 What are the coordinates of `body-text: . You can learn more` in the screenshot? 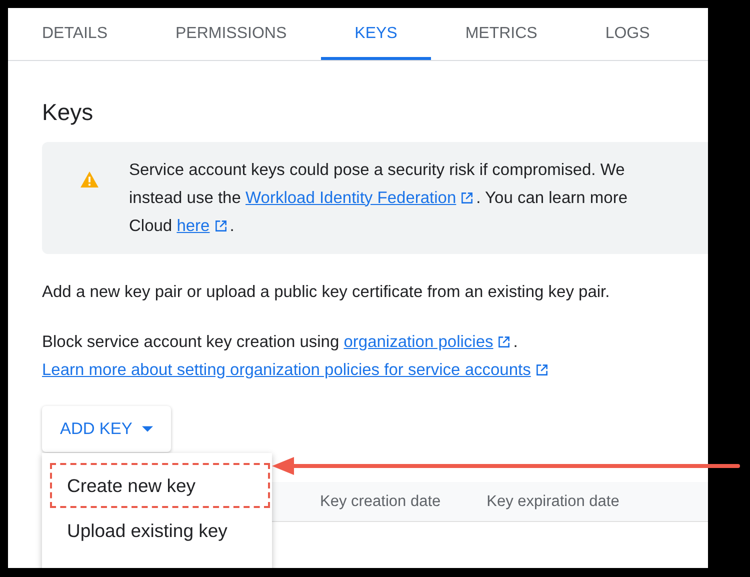 It's located at (552, 198).